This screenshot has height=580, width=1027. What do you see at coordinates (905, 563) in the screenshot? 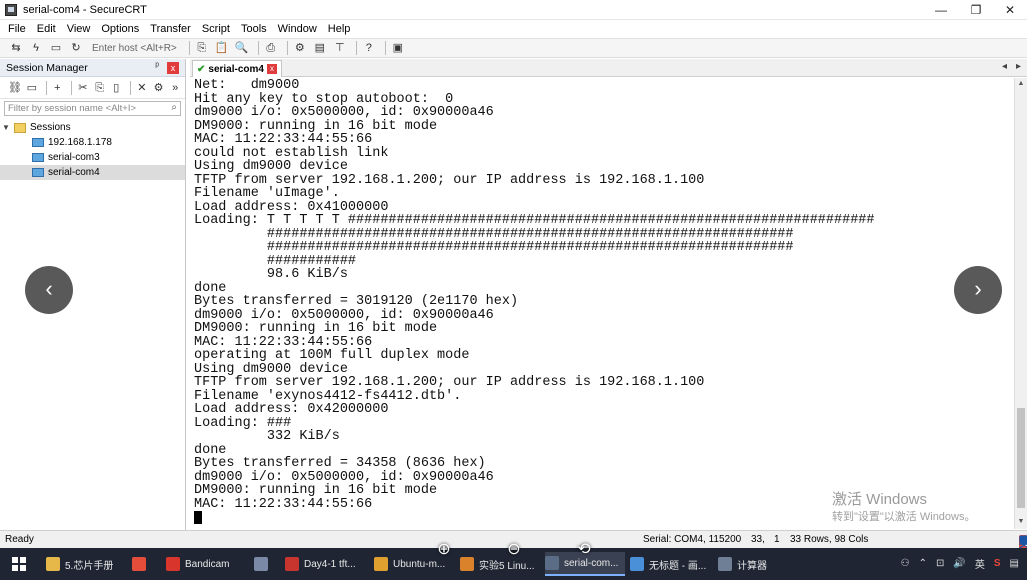
I see `people-icon: ⚇` at bounding box center [905, 563].